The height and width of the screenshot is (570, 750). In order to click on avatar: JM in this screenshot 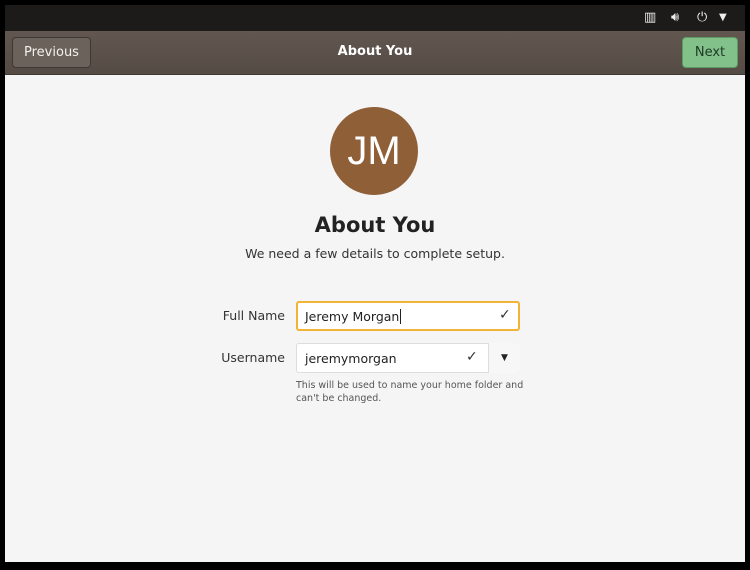, I will do `click(374, 151)`.